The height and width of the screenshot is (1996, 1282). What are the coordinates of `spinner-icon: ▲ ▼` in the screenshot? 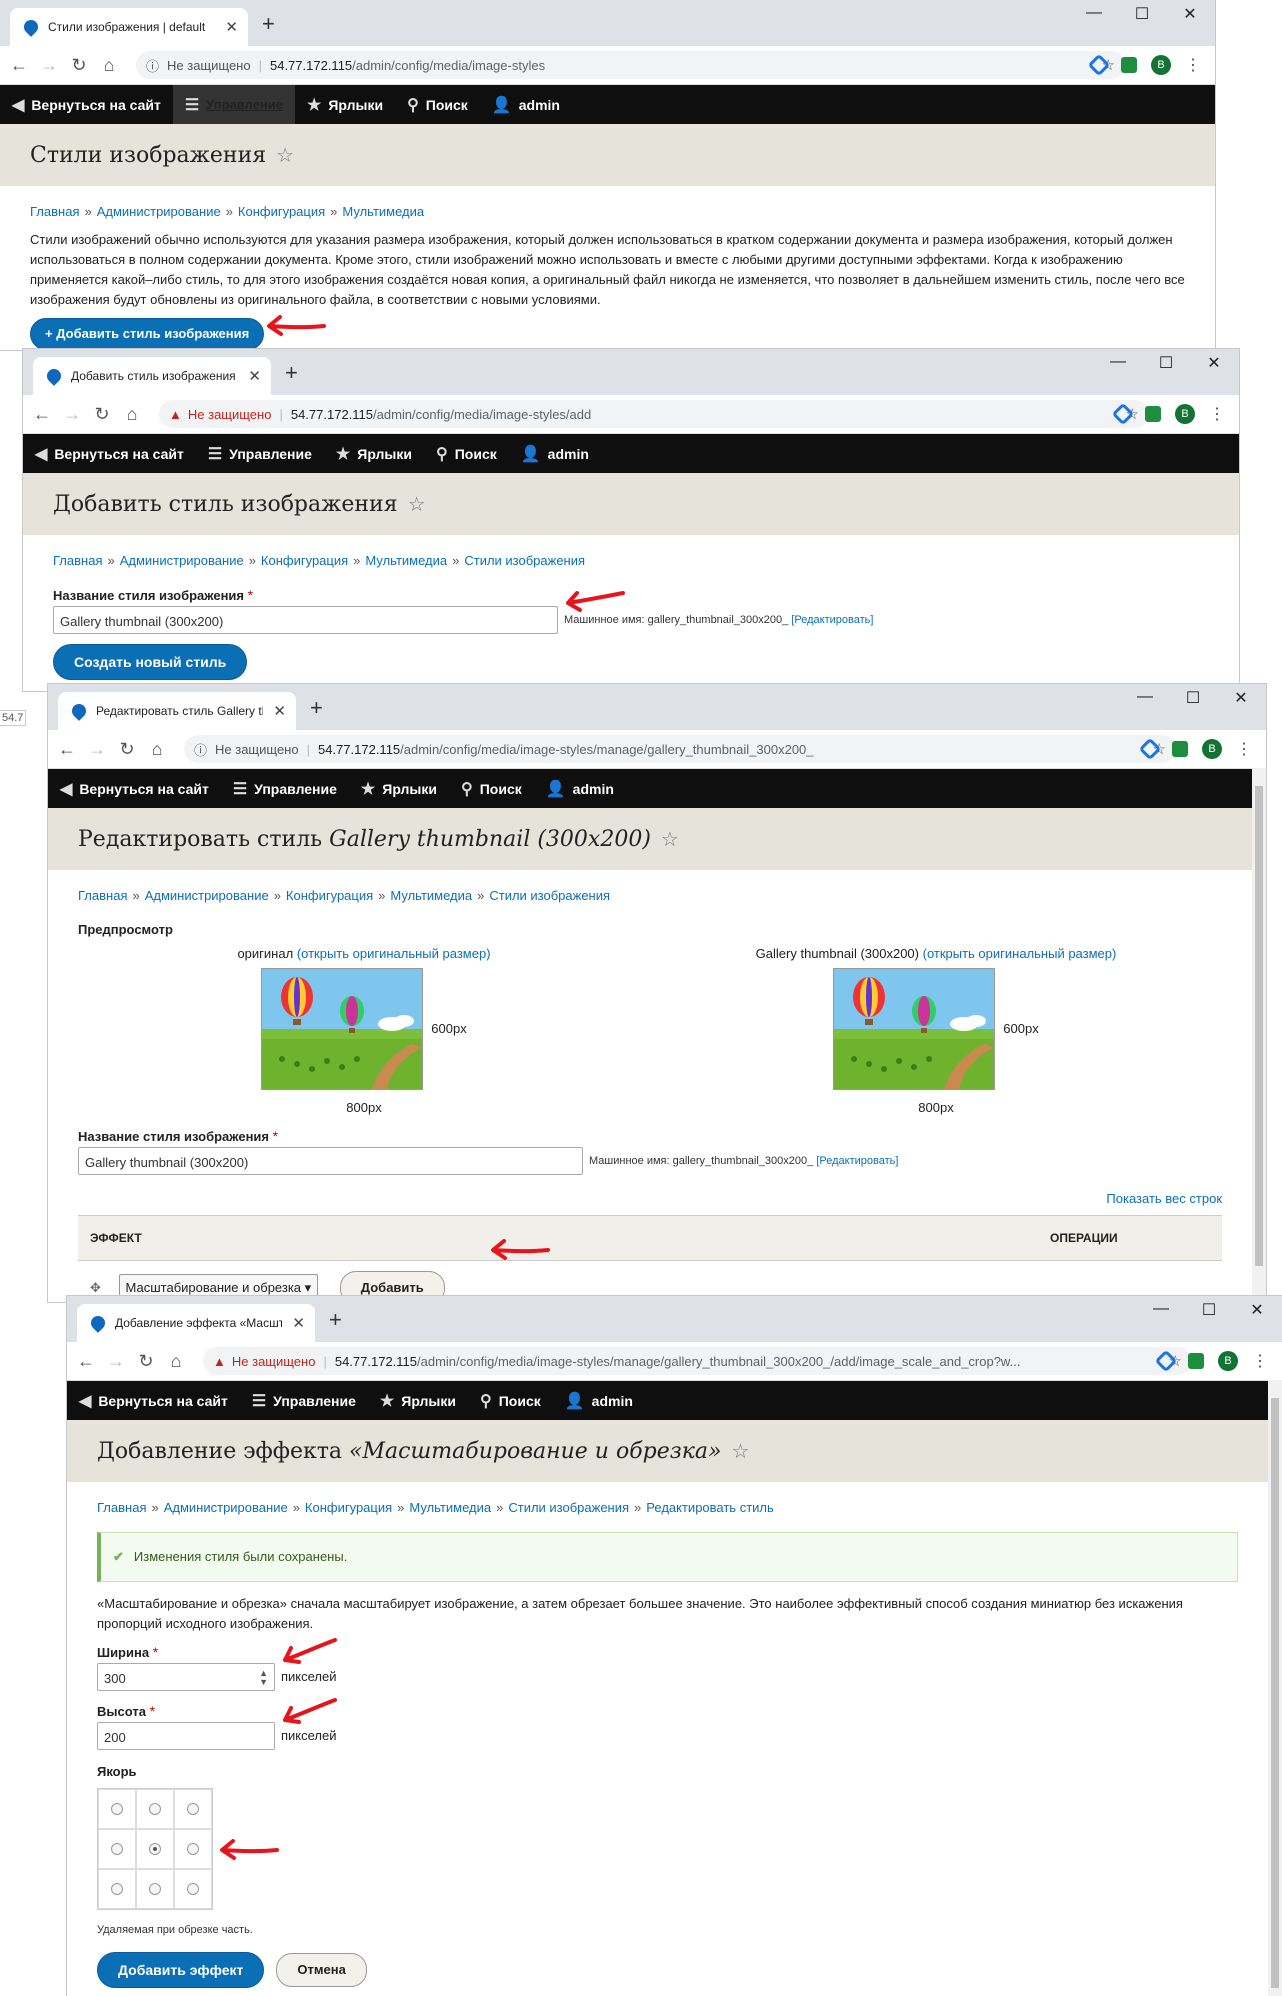 It's located at (263, 1678).